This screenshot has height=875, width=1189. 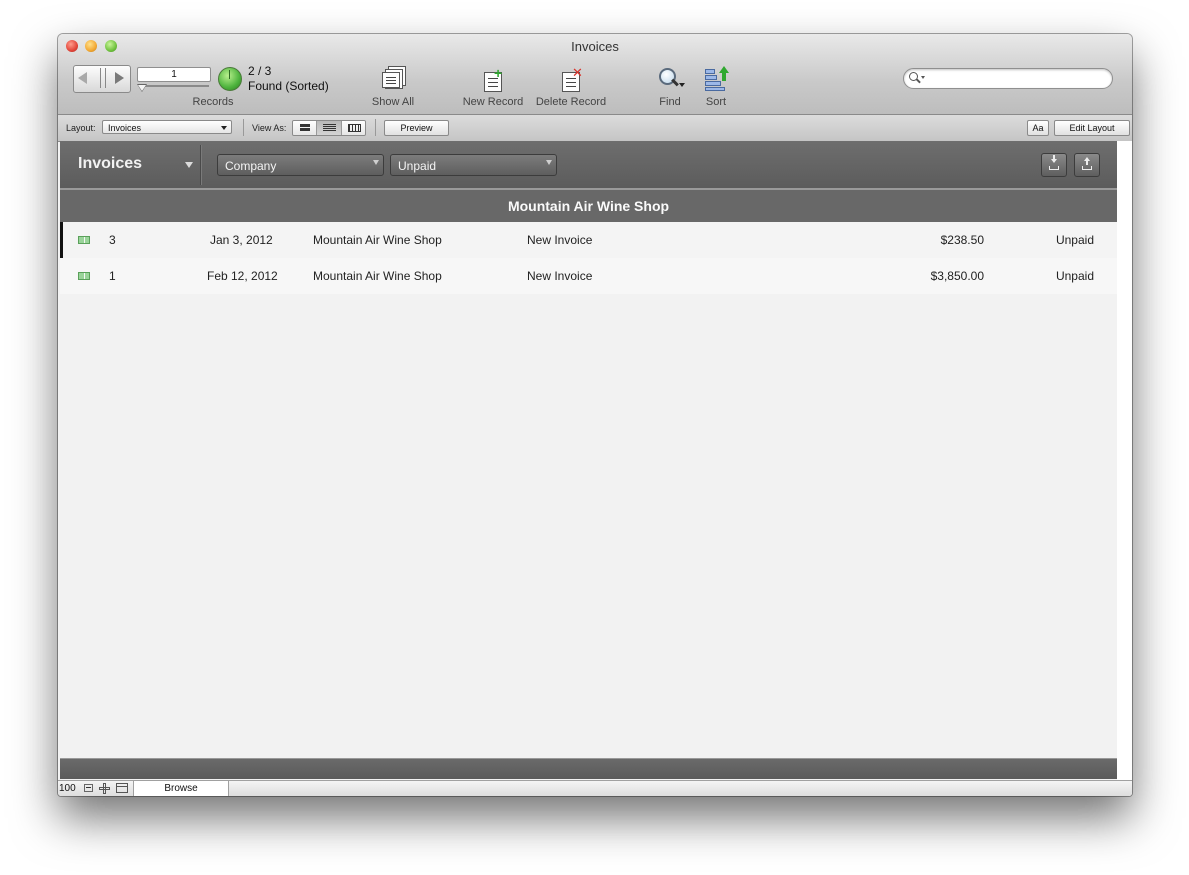 I want to click on form-view-icon, so click(x=305, y=127).